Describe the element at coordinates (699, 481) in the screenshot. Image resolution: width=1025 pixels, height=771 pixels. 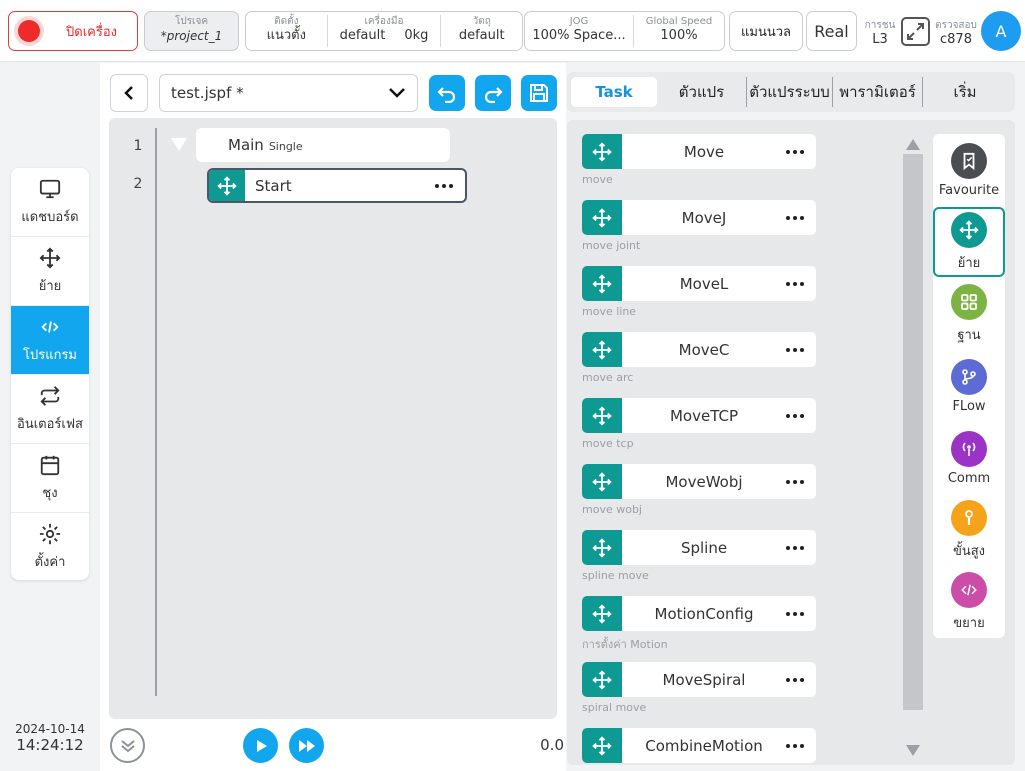
I see `task-card: MoveWobj` at that location.